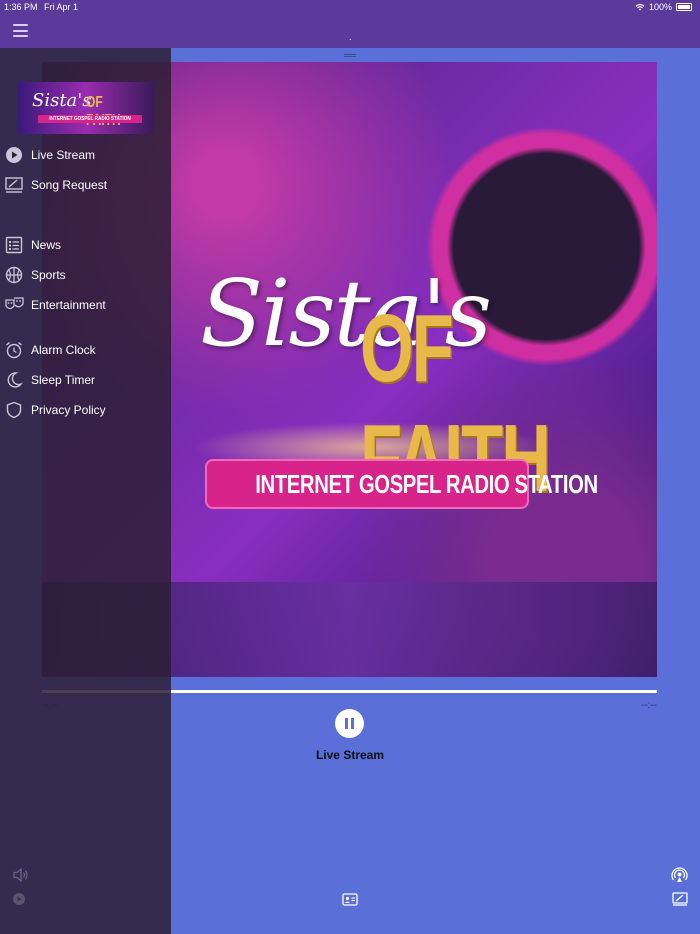 The width and height of the screenshot is (700, 934). What do you see at coordinates (46, 245) in the screenshot?
I see `drawer-item-label: News` at bounding box center [46, 245].